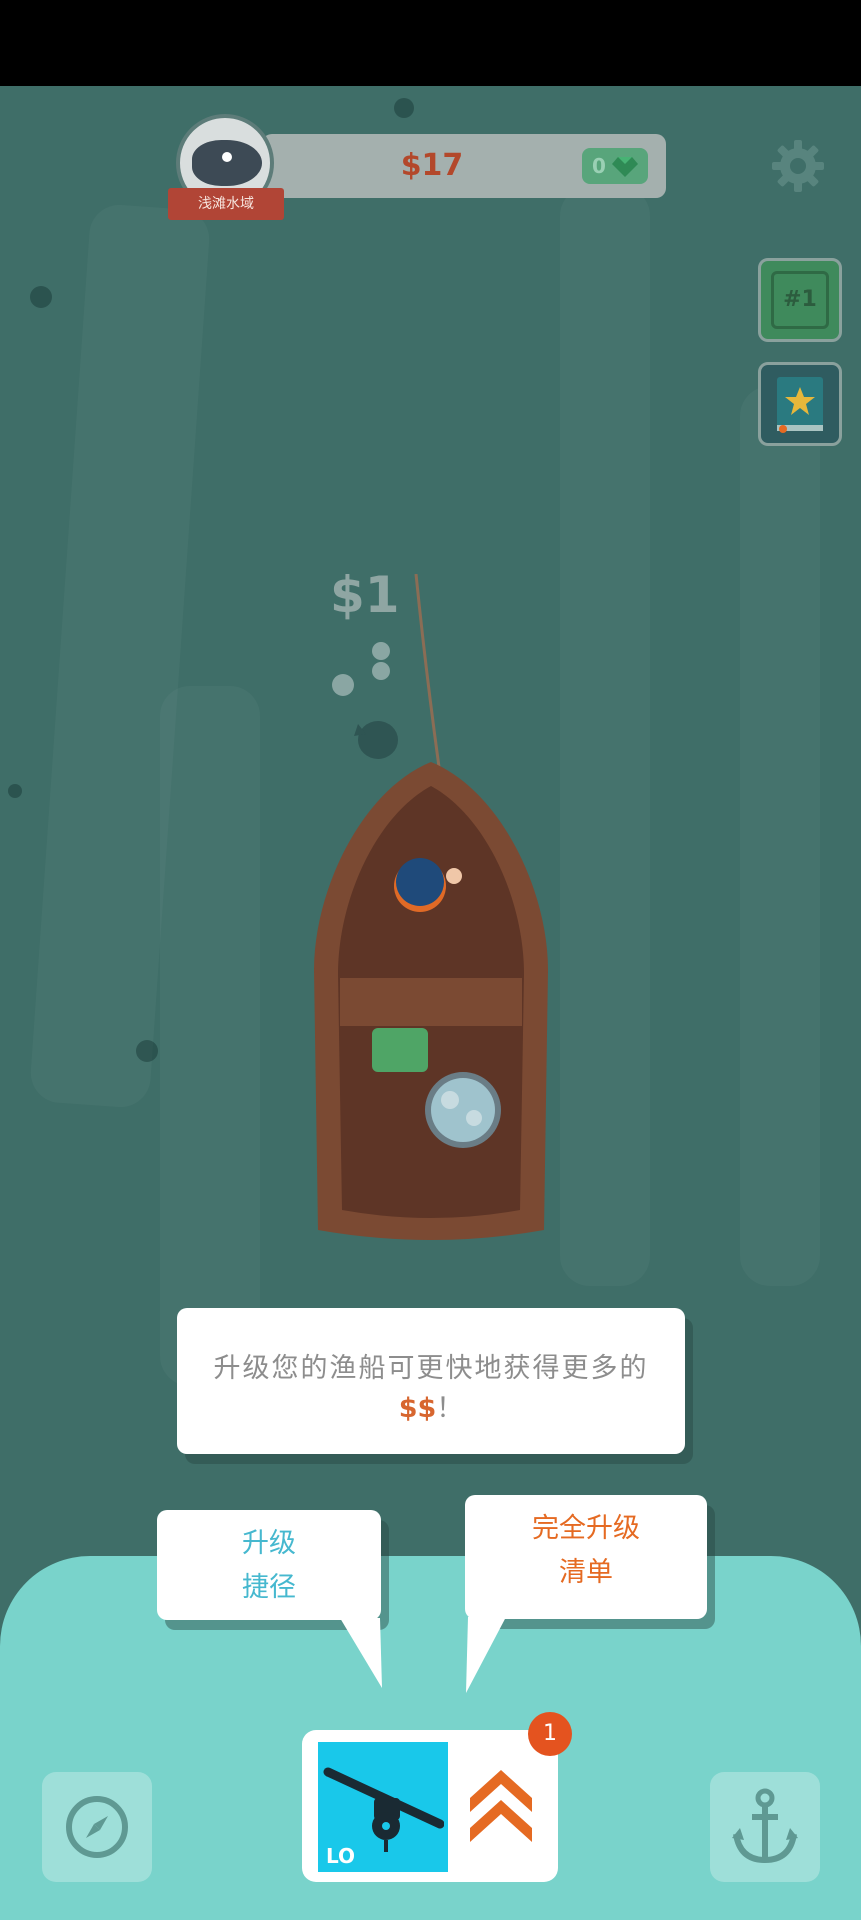 The width and height of the screenshot is (861, 1920). Describe the element at coordinates (341, 1856) in the screenshot. I see `rod-level: LO` at that location.